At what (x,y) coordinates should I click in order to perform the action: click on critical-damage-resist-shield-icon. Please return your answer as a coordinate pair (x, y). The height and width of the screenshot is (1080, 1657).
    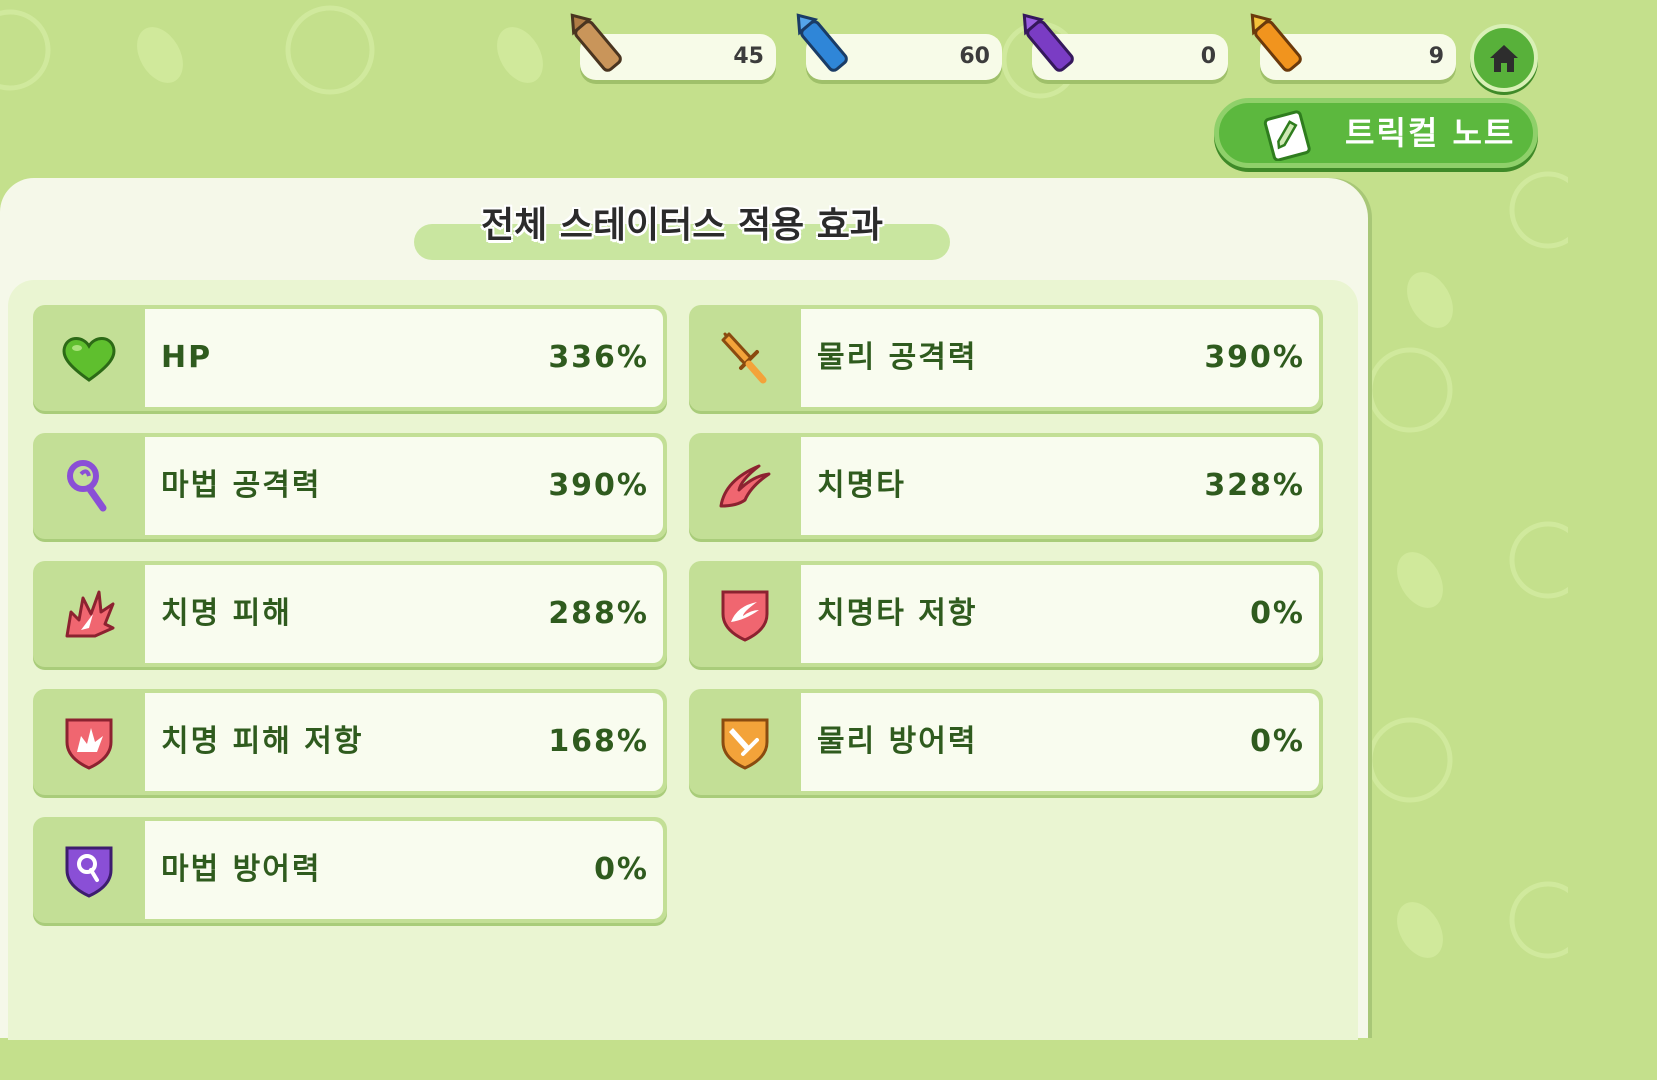
    Looking at the image, I should click on (89, 744).